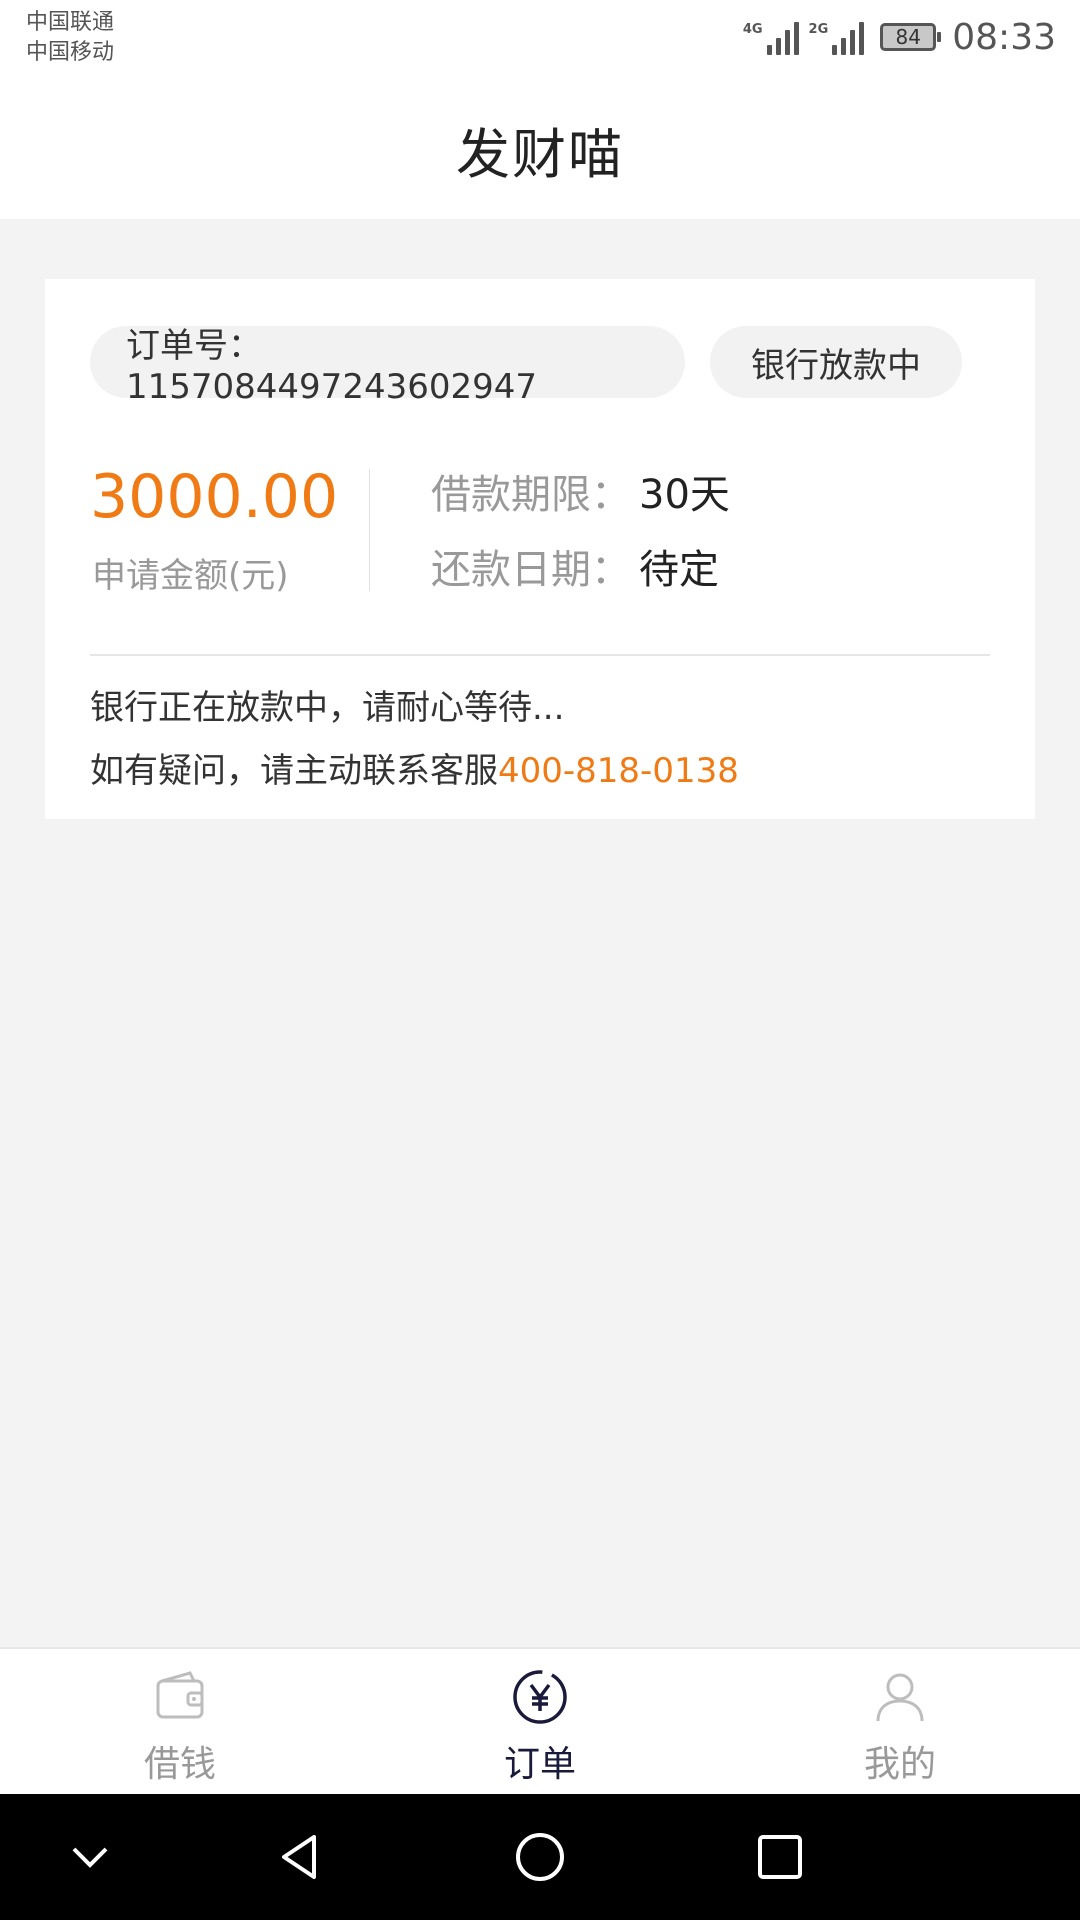  I want to click on order-number-pill: 订单号：1157084497243602947, so click(387, 366).